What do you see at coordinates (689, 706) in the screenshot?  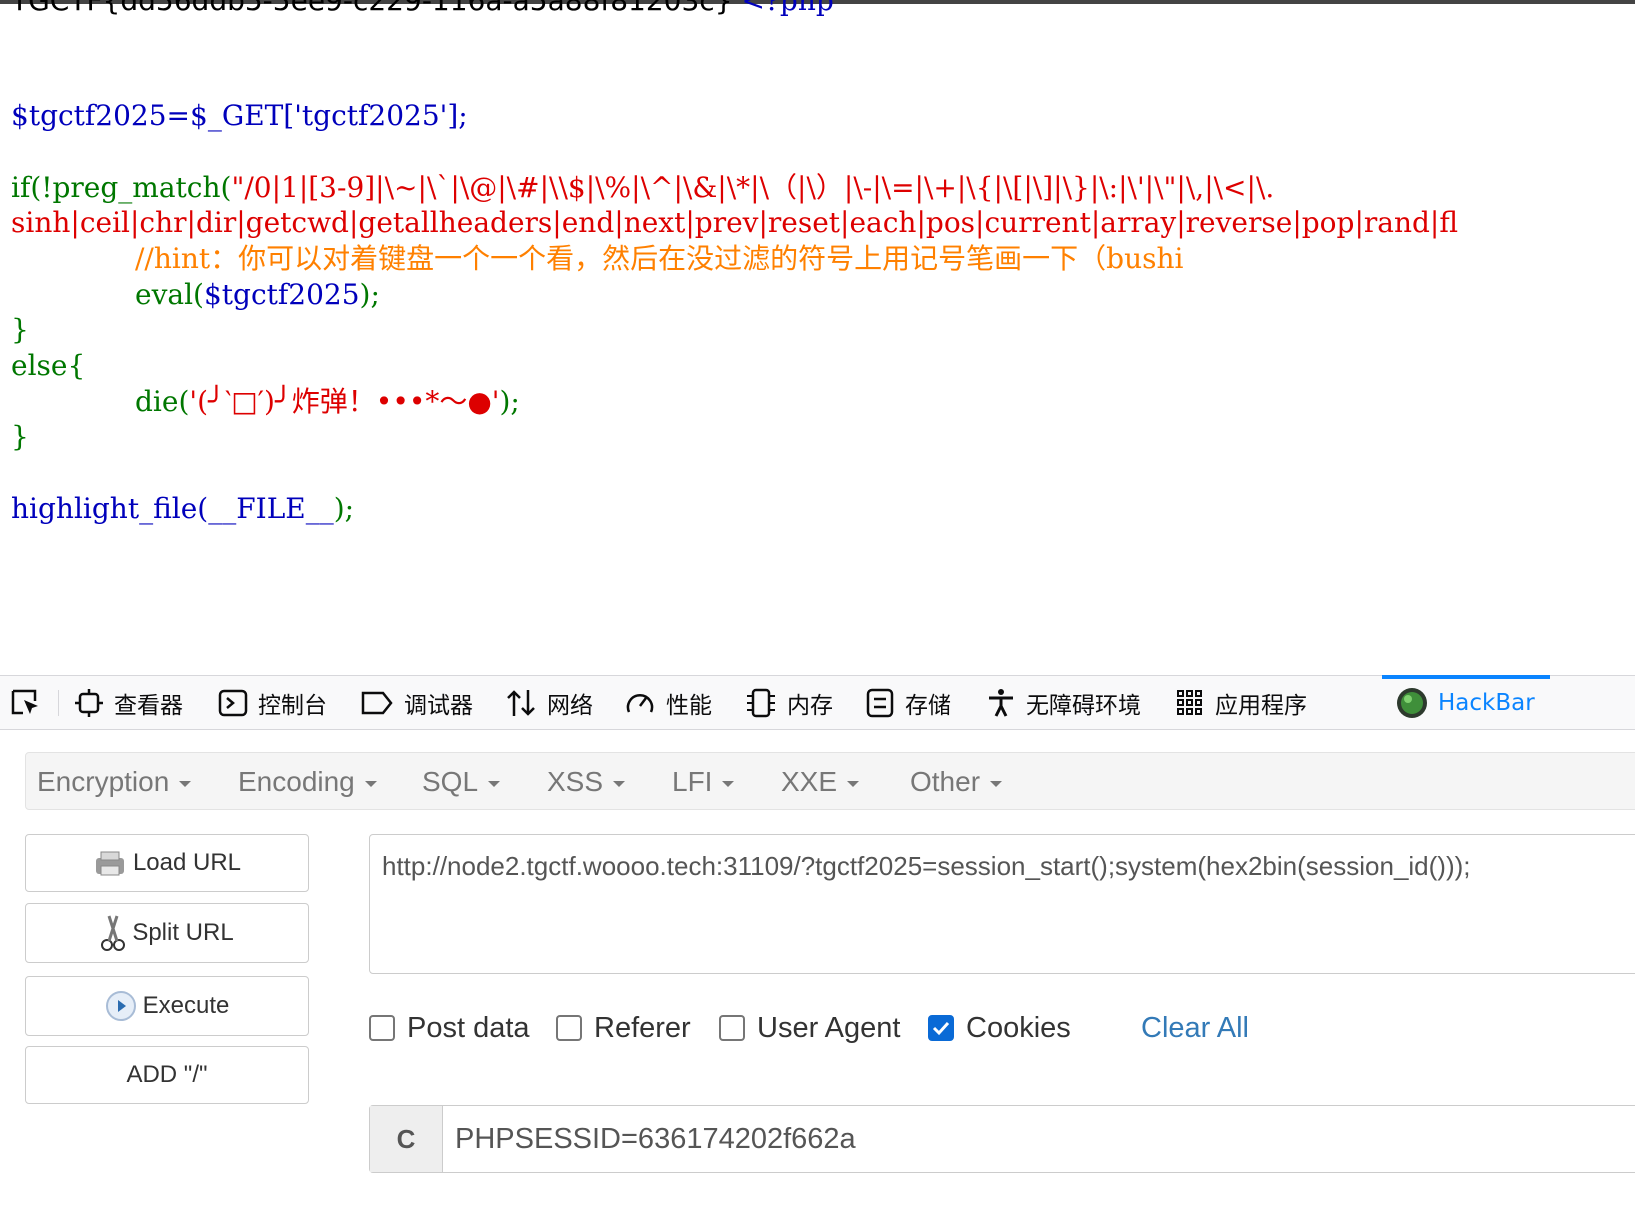 I see `tab-label: 性能` at bounding box center [689, 706].